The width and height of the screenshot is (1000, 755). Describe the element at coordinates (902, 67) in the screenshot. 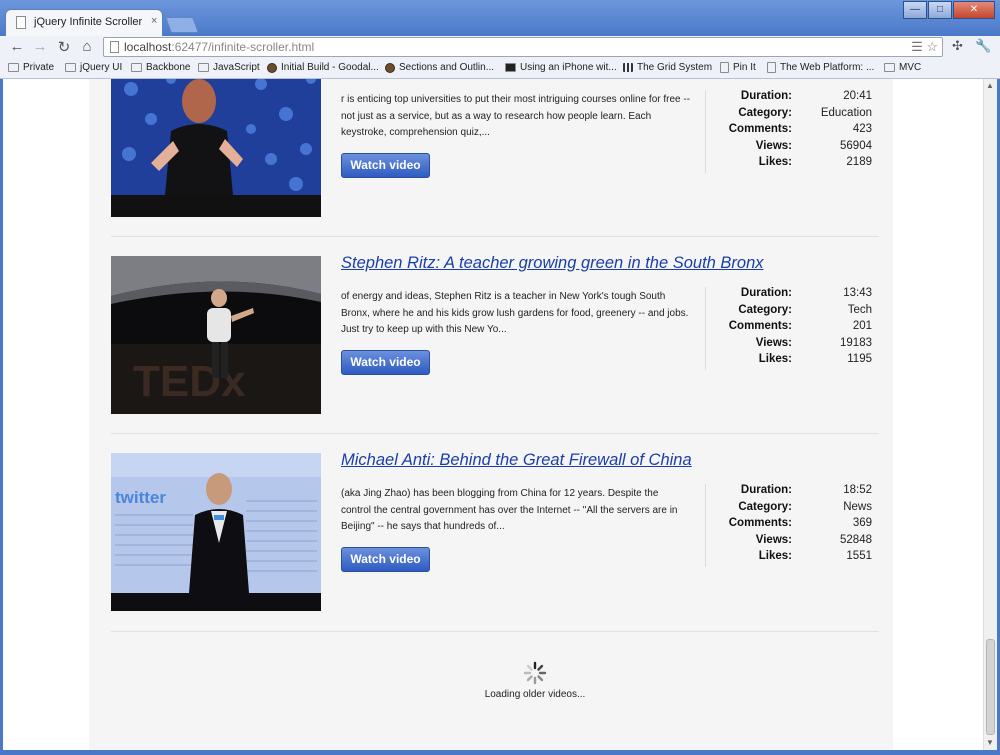

I see `bookmark-mvc: MVC` at that location.